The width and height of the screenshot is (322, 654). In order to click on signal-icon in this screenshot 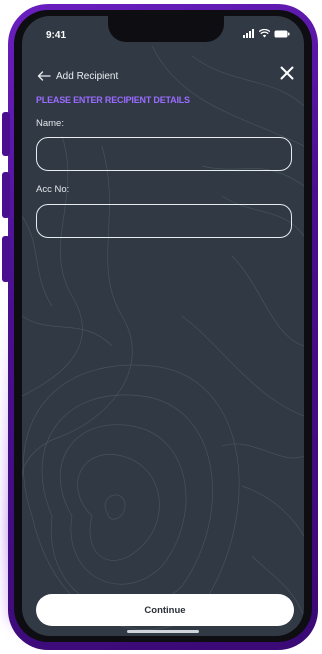, I will do `click(248, 33)`.